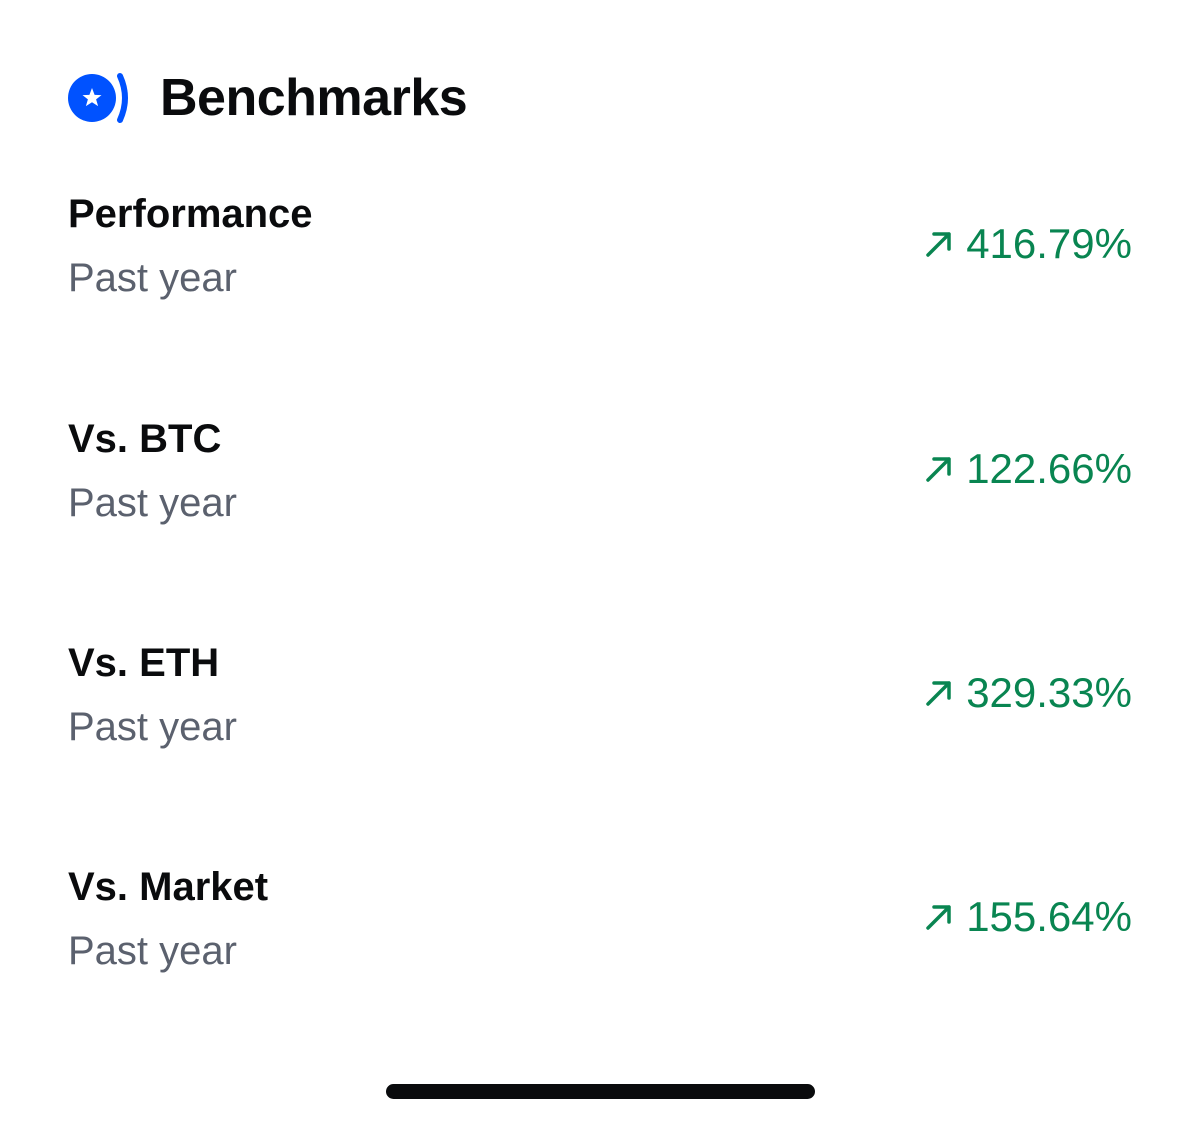 The width and height of the screenshot is (1200, 1121). Describe the element at coordinates (600, 480) in the screenshot. I see `benchmark-row-vs-btc: Vs. BTC Past year 122.66%` at that location.